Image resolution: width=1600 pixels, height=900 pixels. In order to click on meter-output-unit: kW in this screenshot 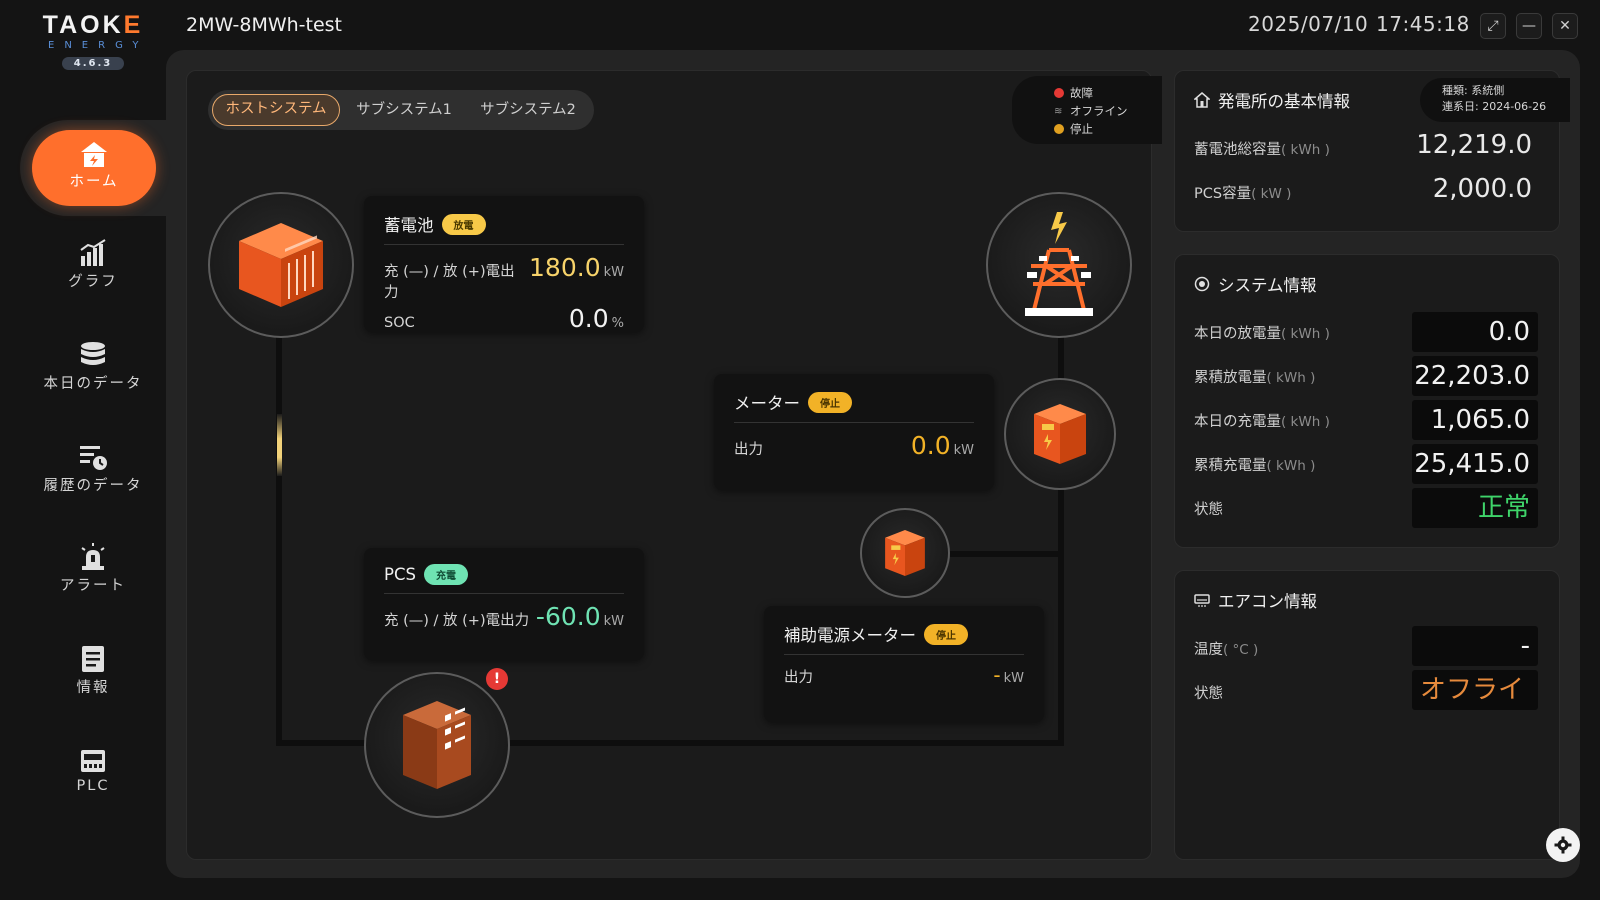, I will do `click(963, 450)`.